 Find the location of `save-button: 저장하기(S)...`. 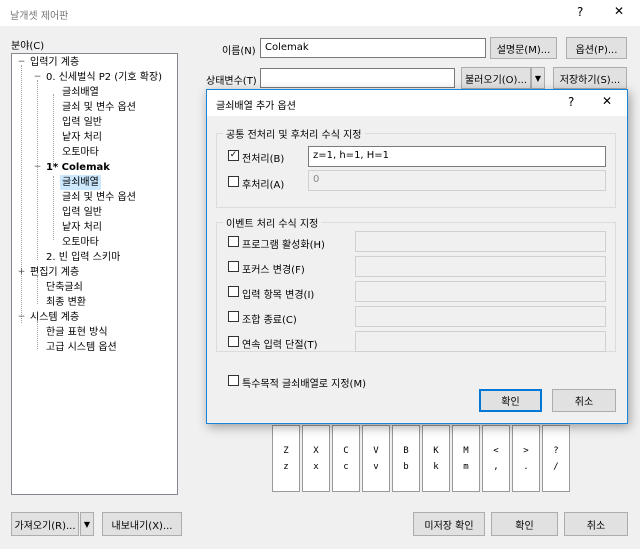

save-button: 저장하기(S)... is located at coordinates (590, 78).